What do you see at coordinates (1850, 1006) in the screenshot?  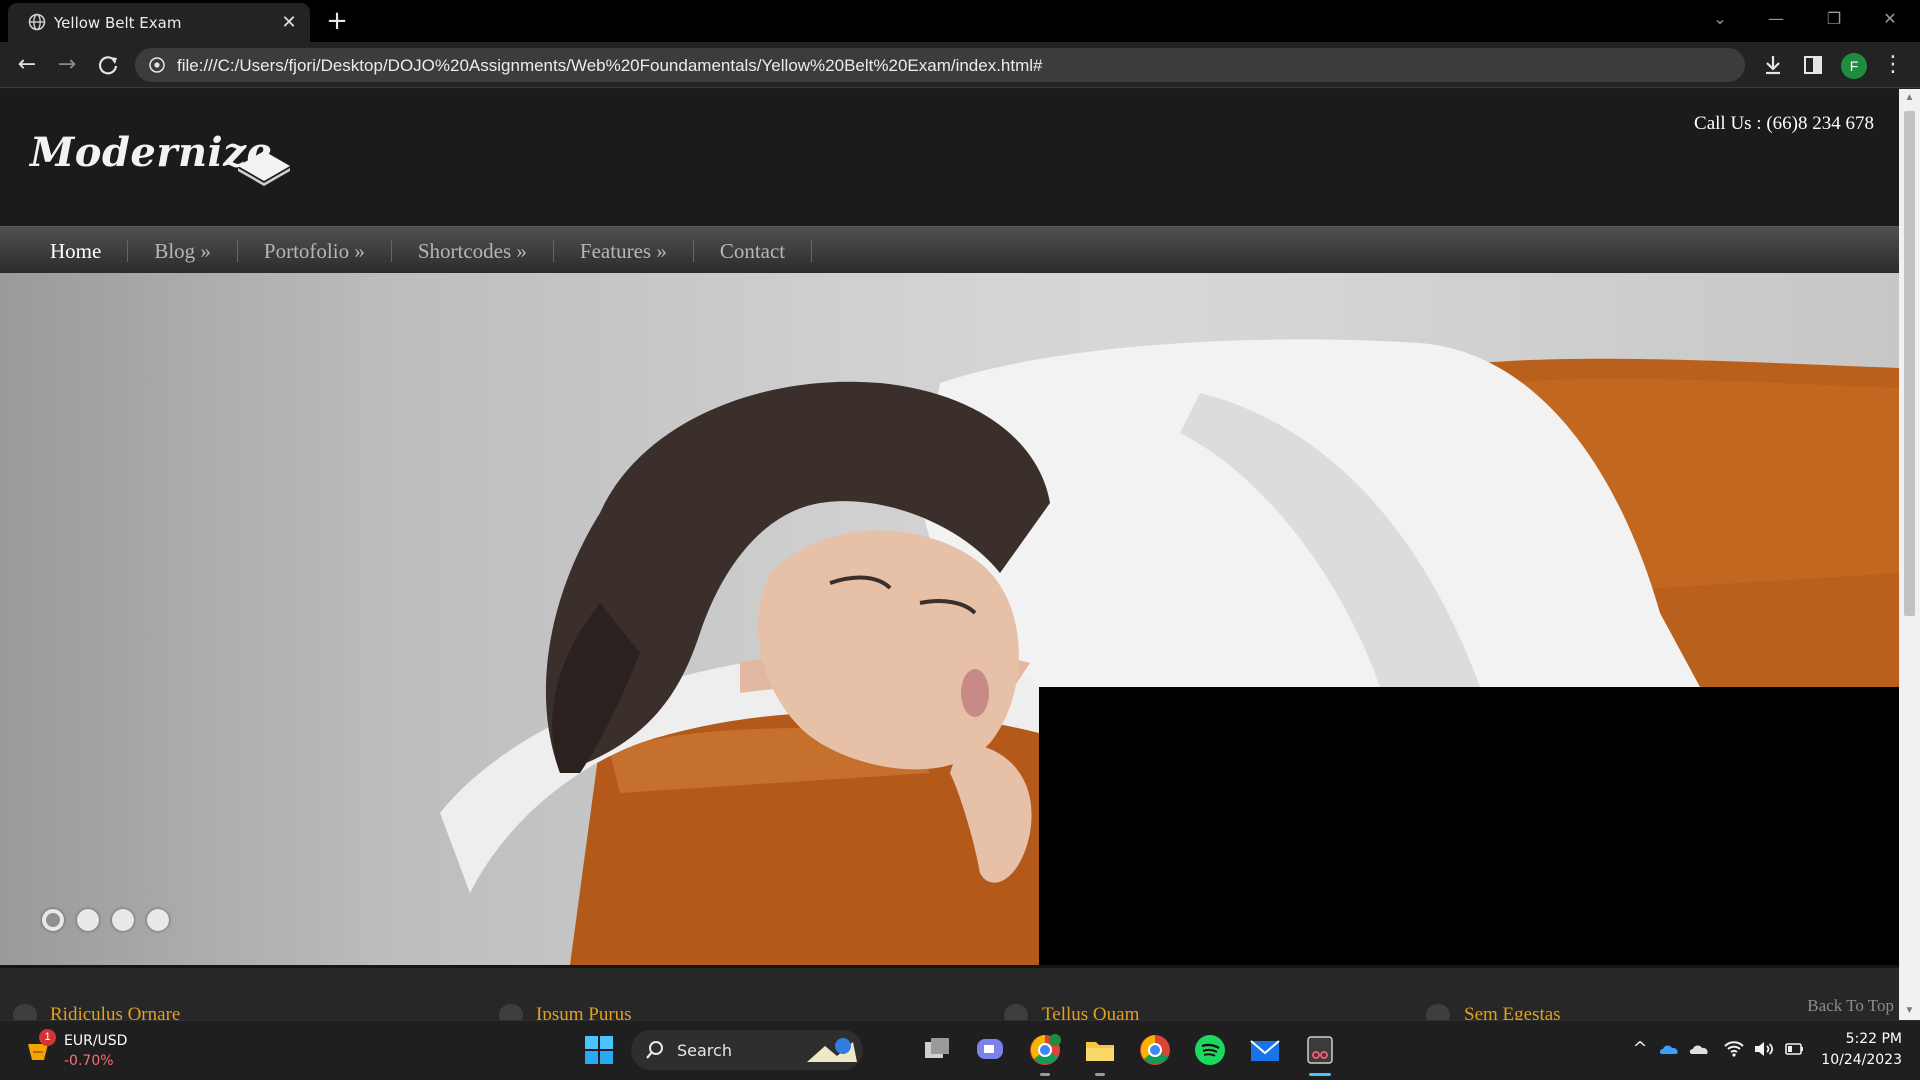 I see `back-to-top-link: Back To Top` at bounding box center [1850, 1006].